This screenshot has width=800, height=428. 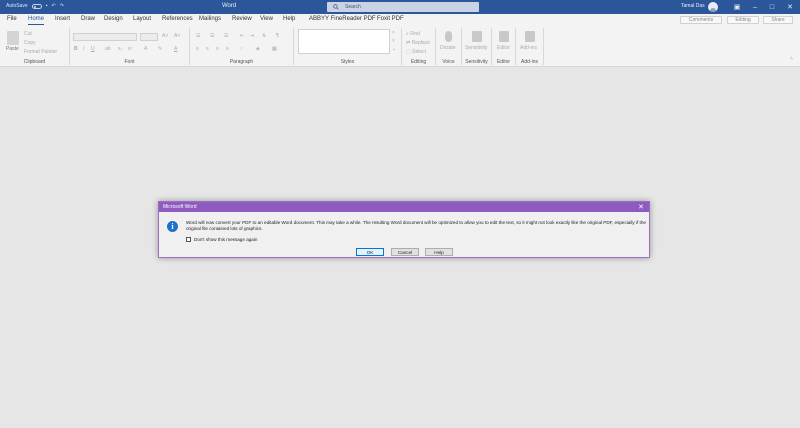 I want to click on subscript-icon: x₂, so click(x=120, y=49).